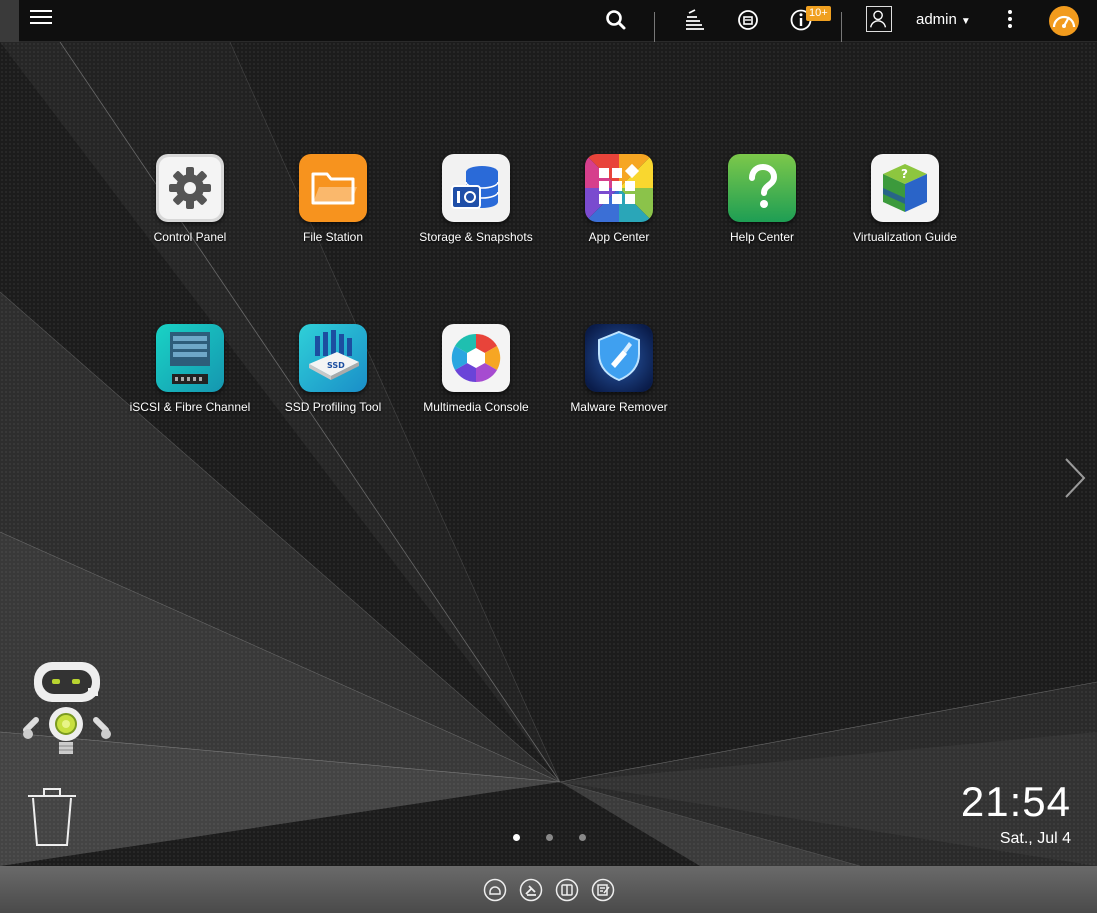 The width and height of the screenshot is (1097, 913). Describe the element at coordinates (1035, 838) in the screenshot. I see `clock-date: Sat., Jul 4` at that location.